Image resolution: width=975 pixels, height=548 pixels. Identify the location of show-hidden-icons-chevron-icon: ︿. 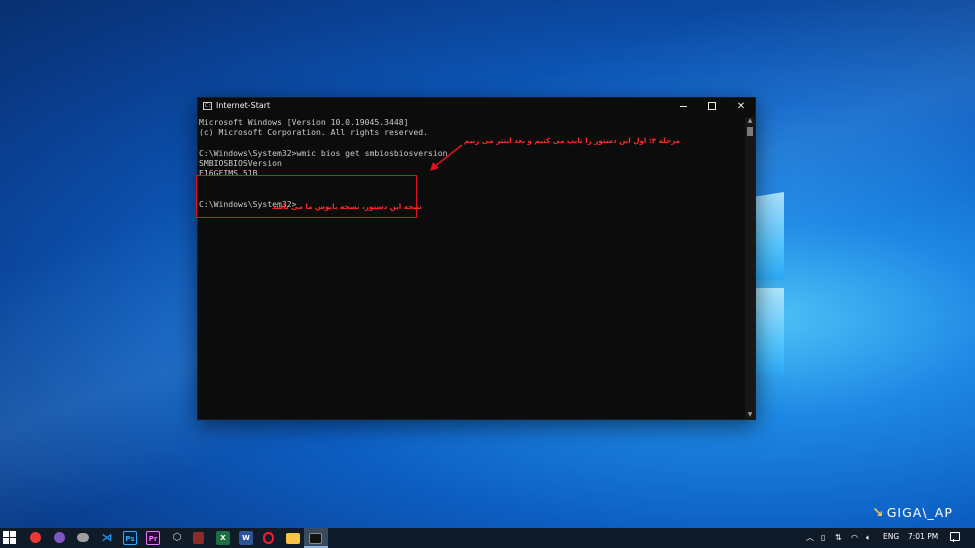
(810, 538).